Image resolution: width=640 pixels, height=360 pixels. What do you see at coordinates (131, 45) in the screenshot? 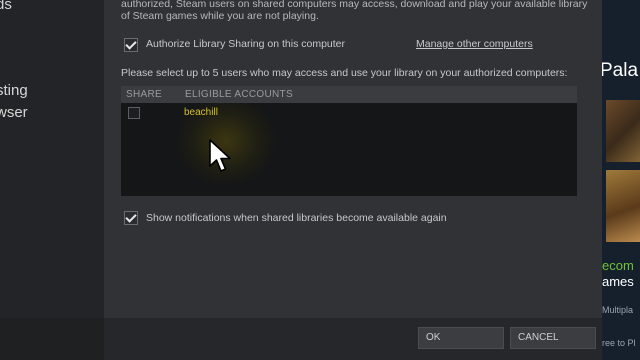
I see `authorize-sharing-checkbox` at bounding box center [131, 45].